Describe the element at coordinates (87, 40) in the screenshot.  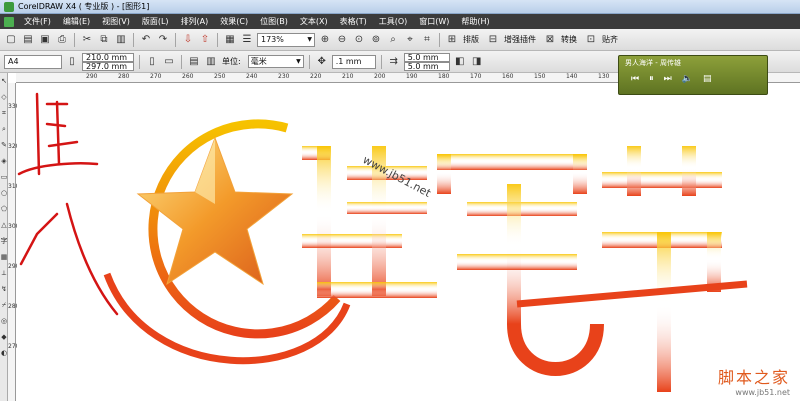
I see `cut-icon: ✂` at that location.